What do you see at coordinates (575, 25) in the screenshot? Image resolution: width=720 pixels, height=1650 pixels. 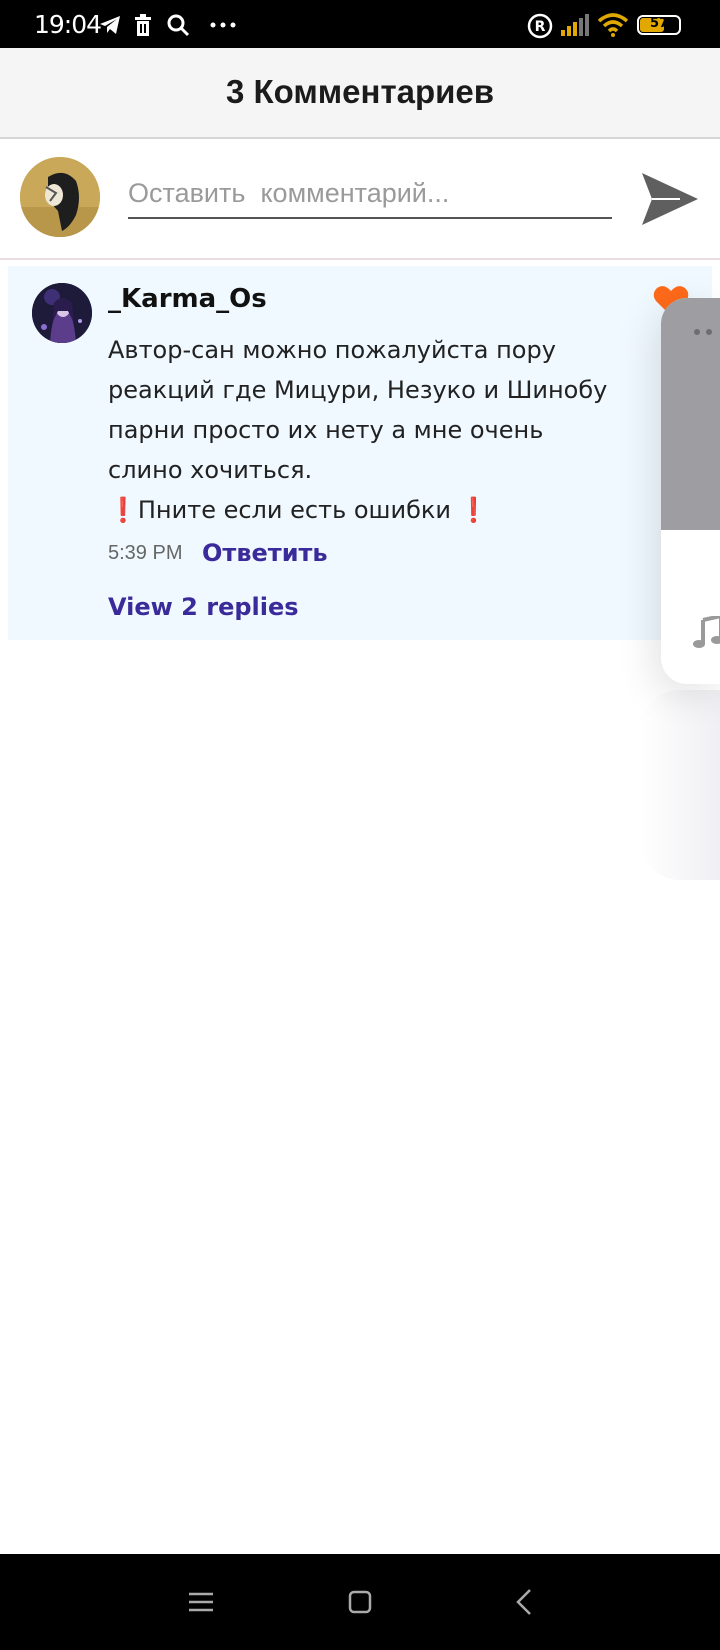 I see `signal-icon` at bounding box center [575, 25].